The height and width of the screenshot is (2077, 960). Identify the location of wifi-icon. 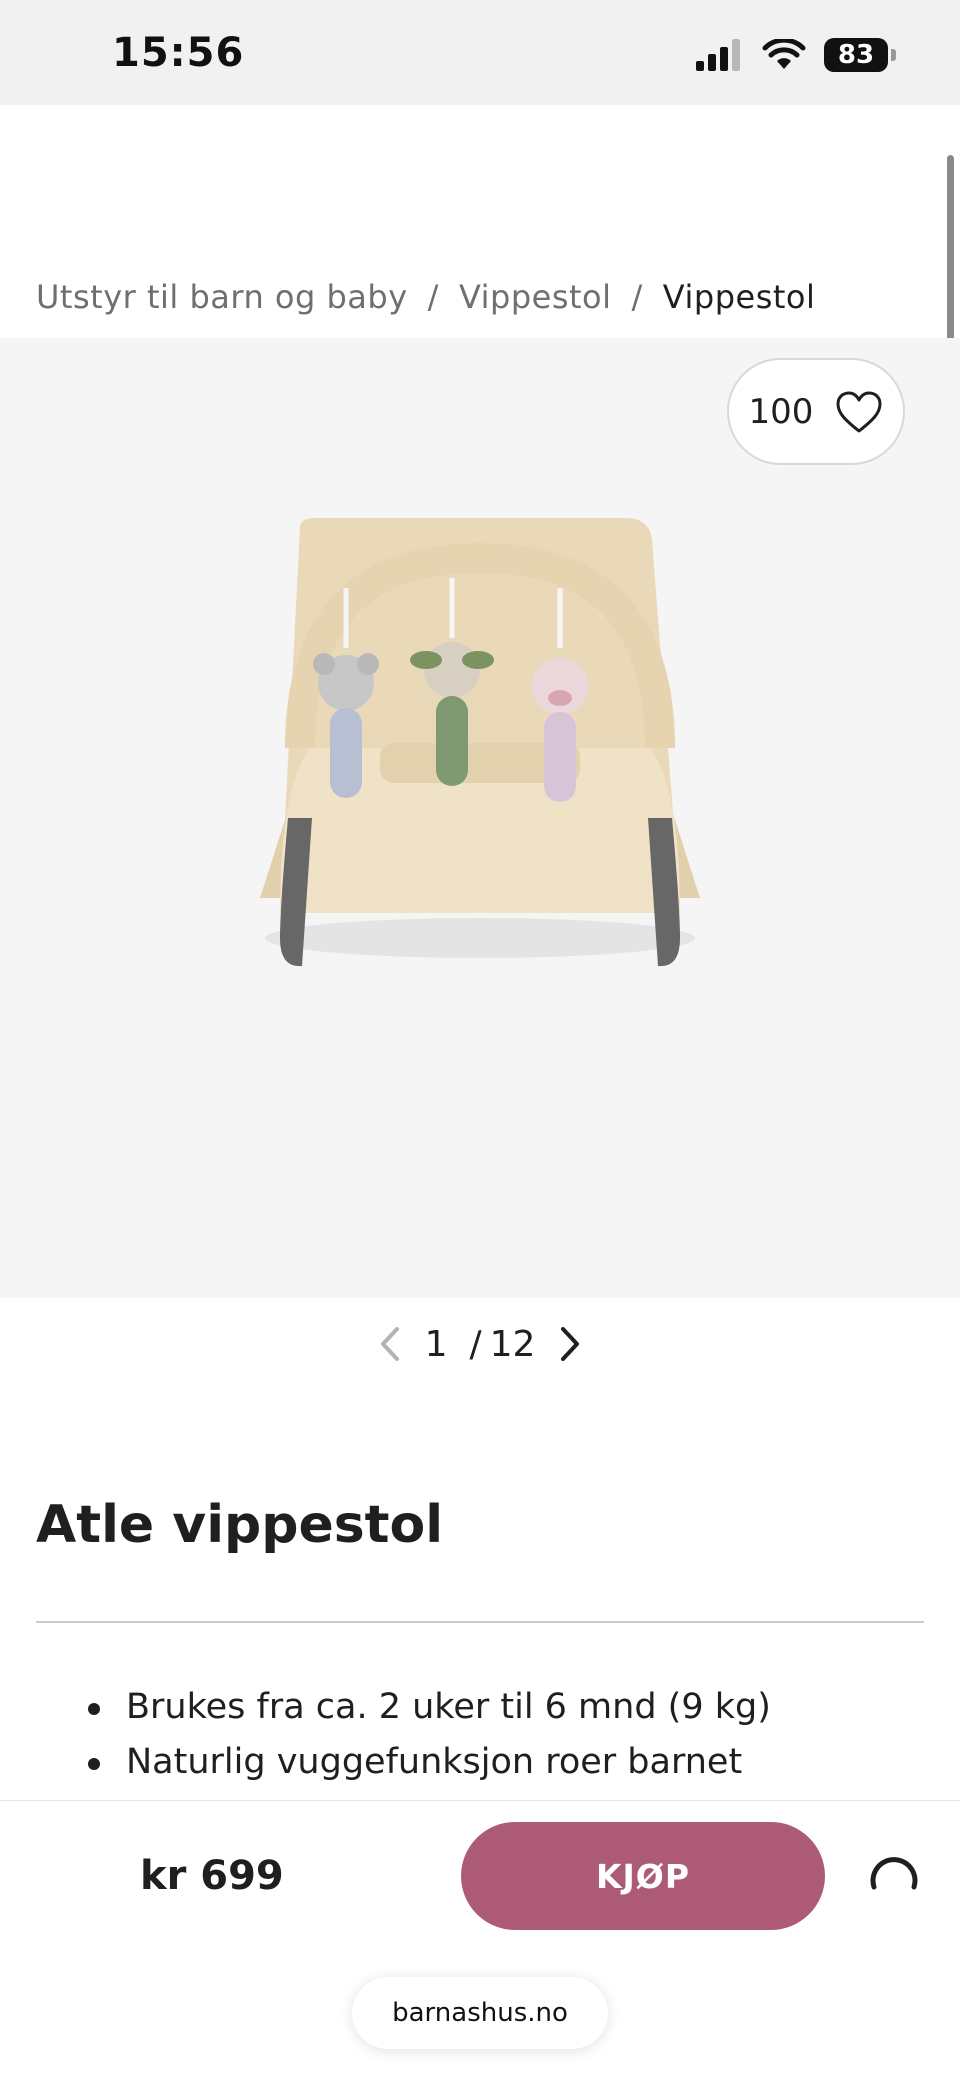
(784, 54).